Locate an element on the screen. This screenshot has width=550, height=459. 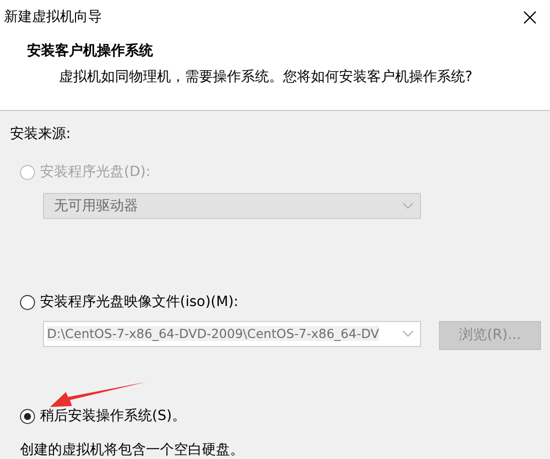
option-description: 创建的虚拟机将包含一个空白硬盘。 is located at coordinates (132, 450).